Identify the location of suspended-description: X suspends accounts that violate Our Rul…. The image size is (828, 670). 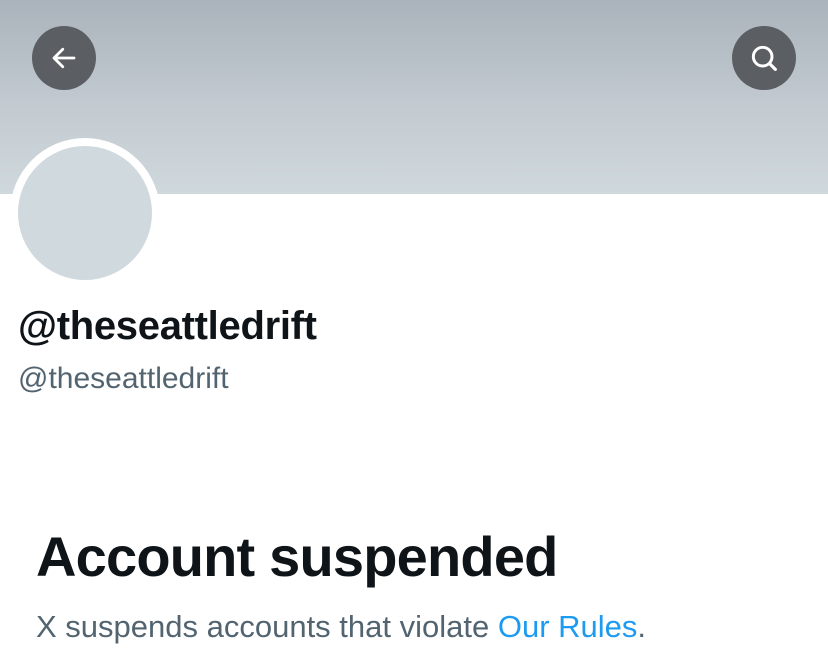
(341, 627).